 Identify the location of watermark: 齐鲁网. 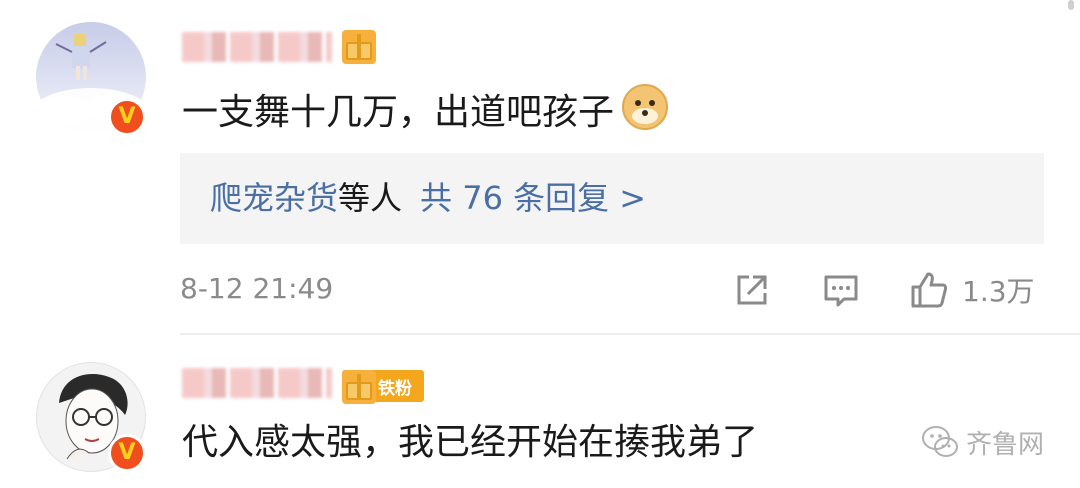
(982, 442).